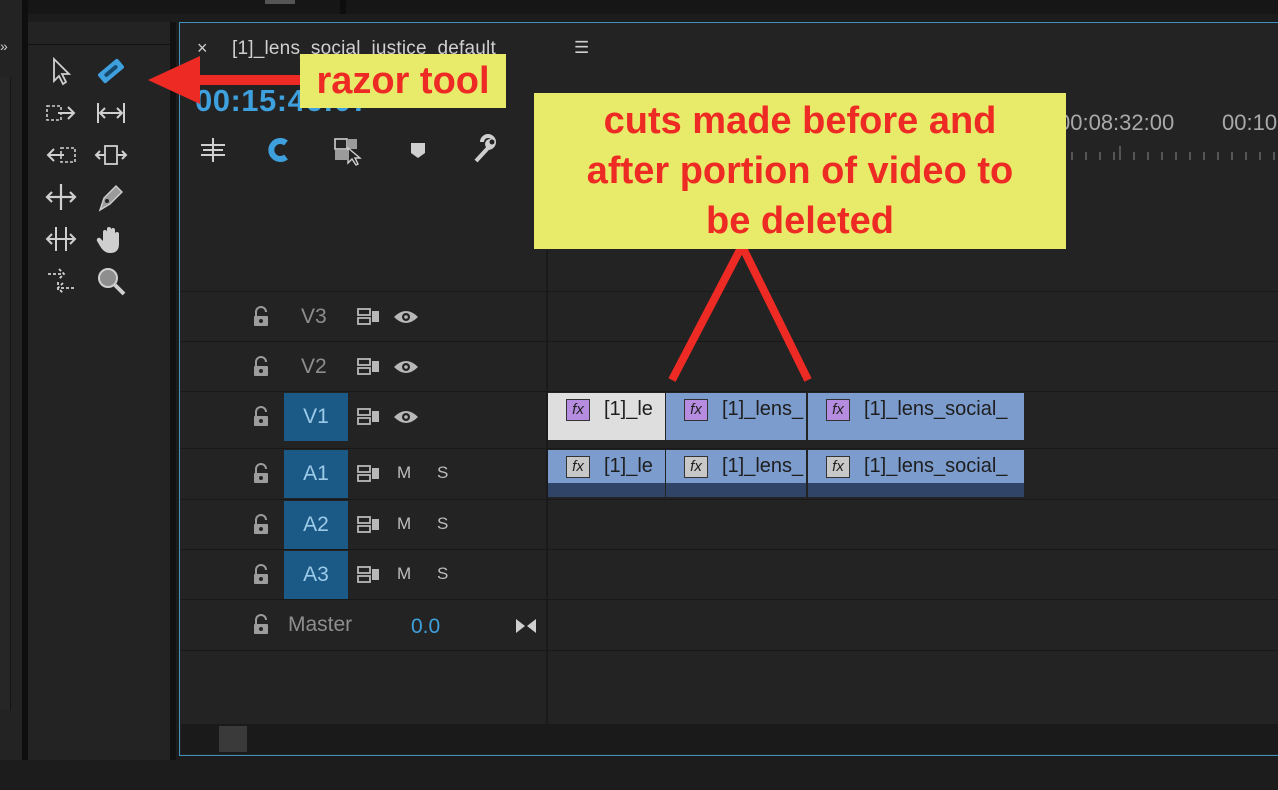 The height and width of the screenshot is (790, 1278). I want to click on track-target-a2: A2, so click(316, 525).